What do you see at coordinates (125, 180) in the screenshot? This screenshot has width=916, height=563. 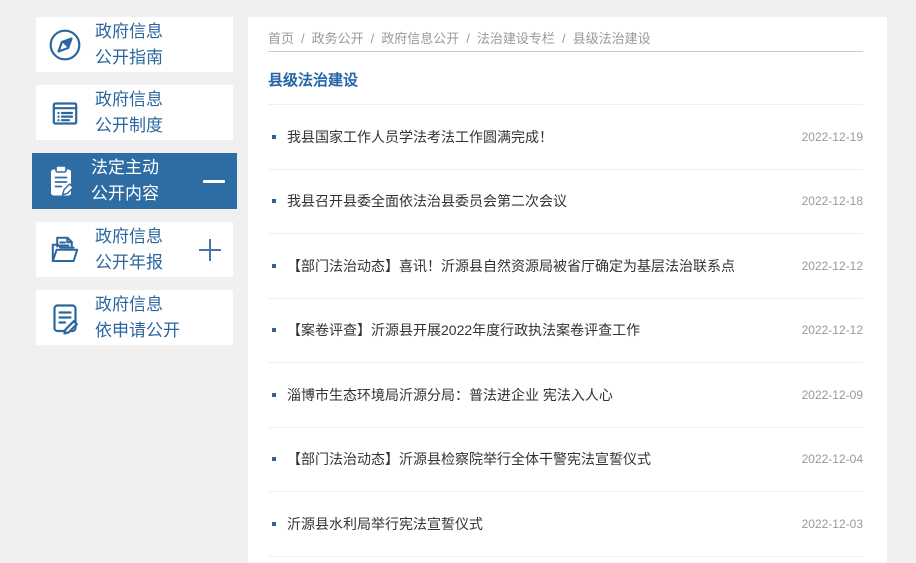 I see `sidebar-item-label: 法定主动 公开内容` at bounding box center [125, 180].